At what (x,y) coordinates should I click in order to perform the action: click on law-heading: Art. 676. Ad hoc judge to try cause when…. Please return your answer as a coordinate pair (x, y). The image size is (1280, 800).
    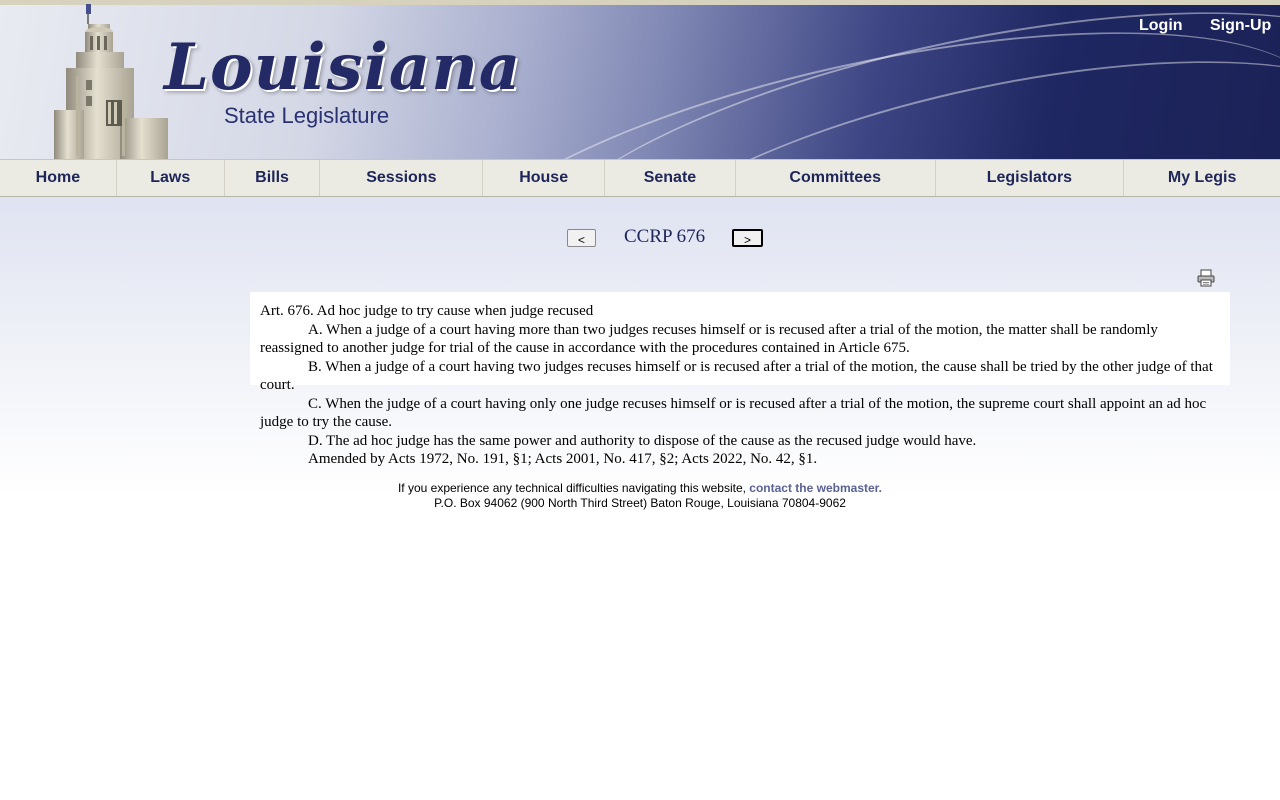
    Looking at the image, I should click on (427, 311).